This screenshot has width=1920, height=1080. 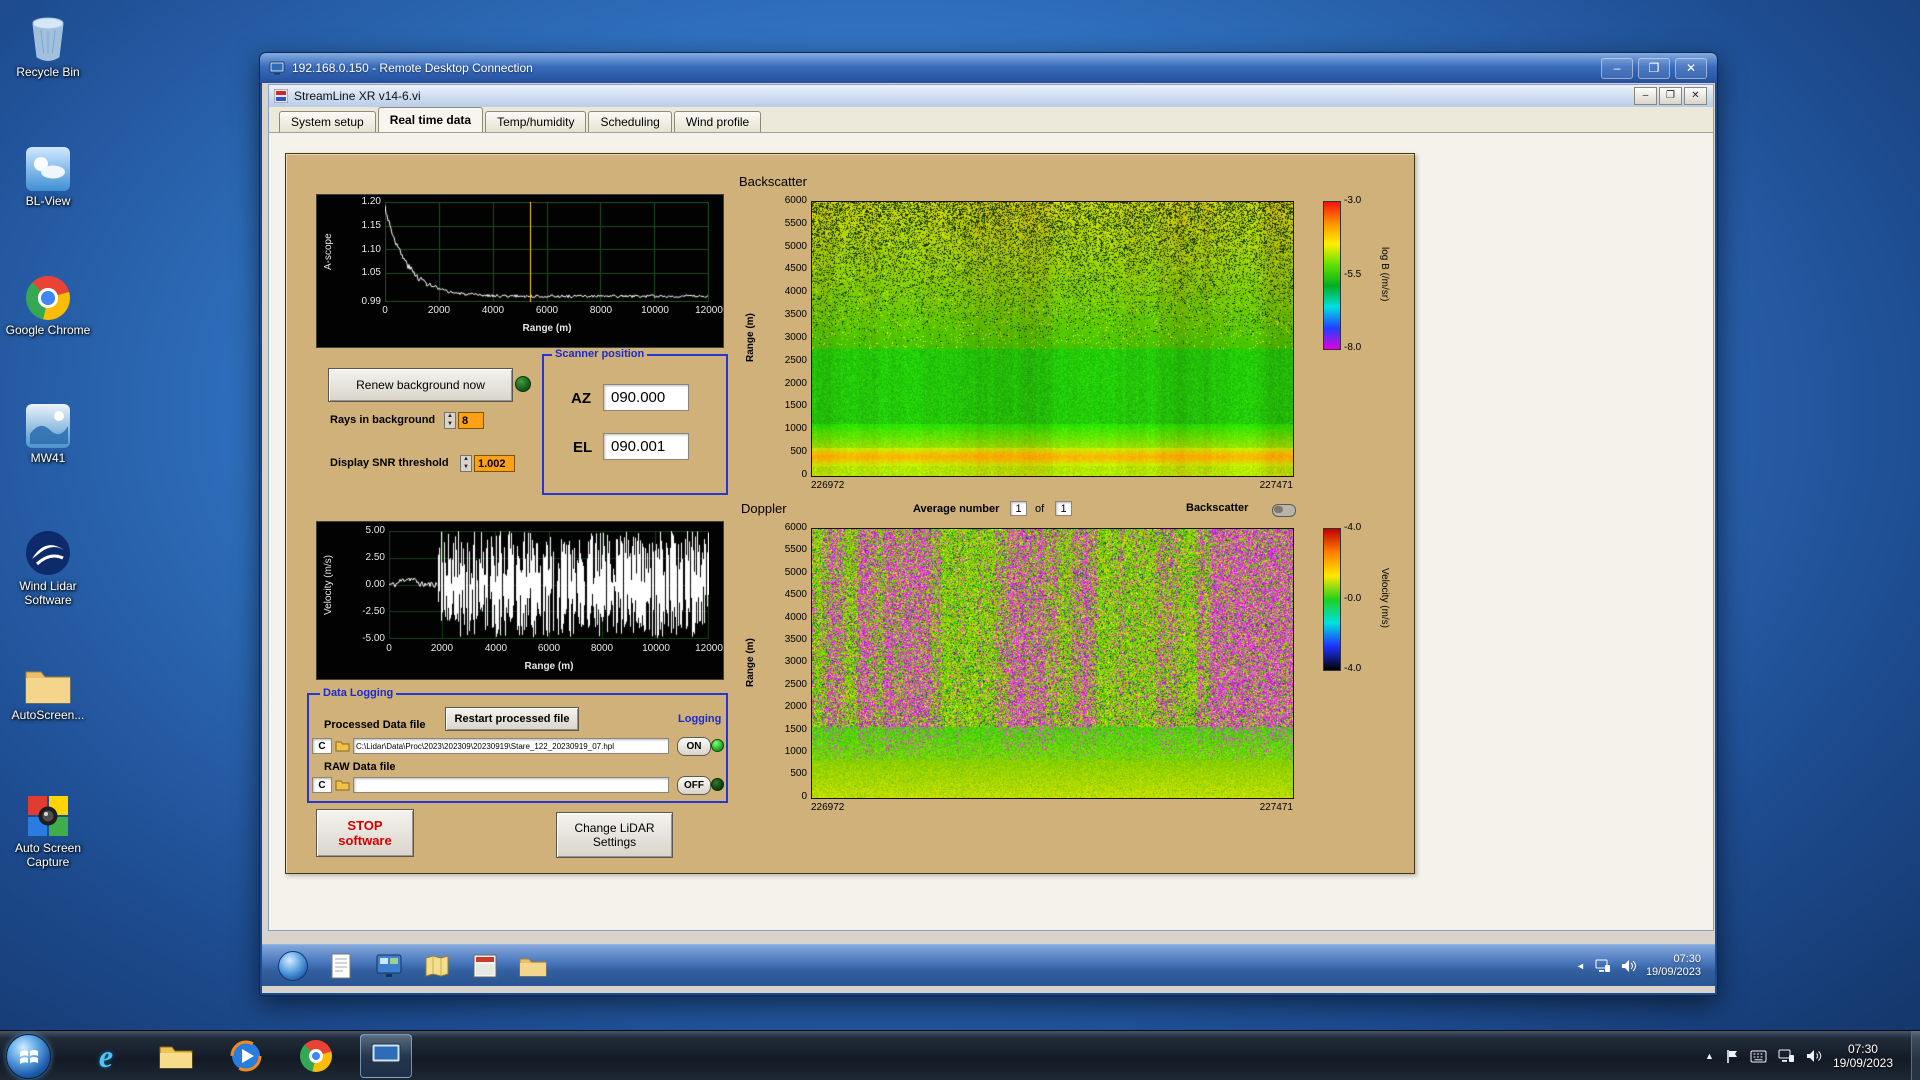 I want to click on labview-minimize-button: –, so click(x=1645, y=96).